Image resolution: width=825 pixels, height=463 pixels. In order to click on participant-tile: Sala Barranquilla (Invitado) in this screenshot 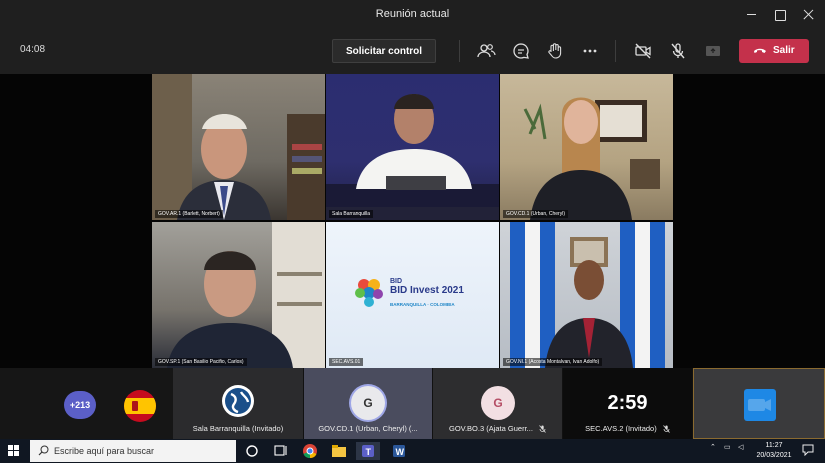, I will do `click(238, 403)`.